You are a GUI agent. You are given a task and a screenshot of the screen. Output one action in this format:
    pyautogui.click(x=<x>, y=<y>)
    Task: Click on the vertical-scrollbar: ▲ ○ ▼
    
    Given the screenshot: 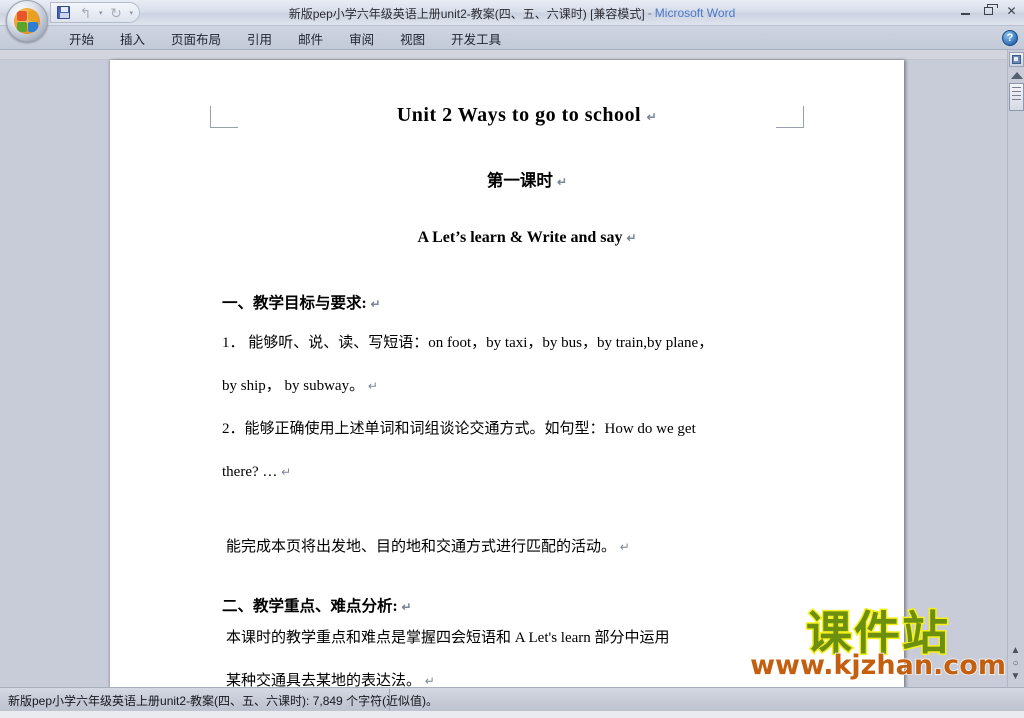 What is the action you would take?
    pyautogui.click(x=1015, y=368)
    